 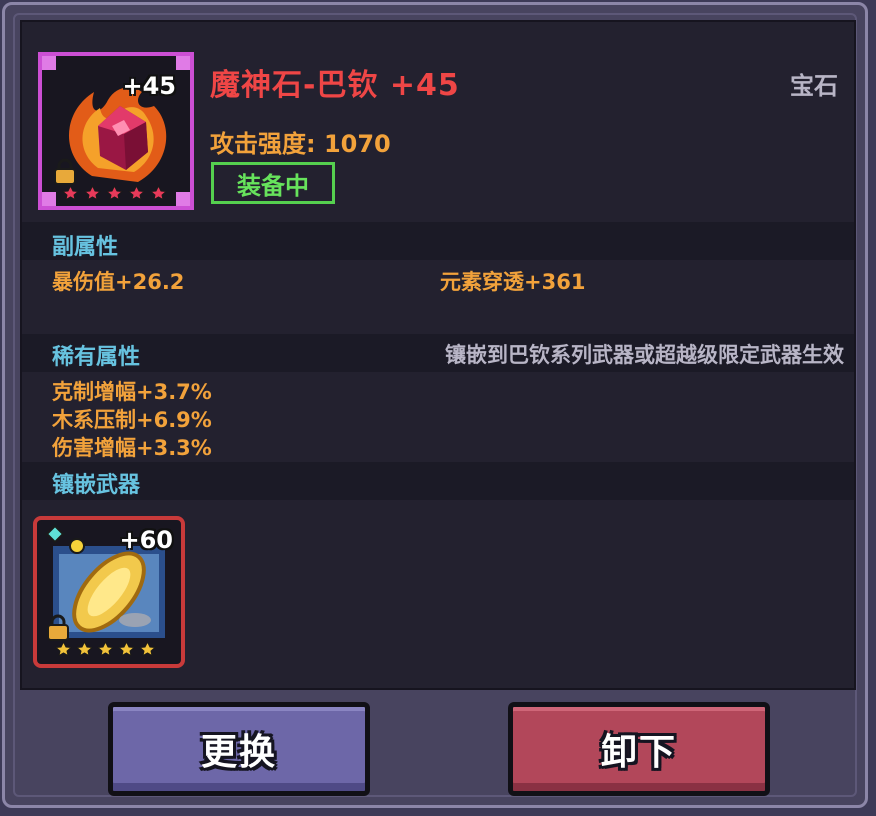 I want to click on attack-stat: 攻击强度: 1070, so click(x=300, y=144).